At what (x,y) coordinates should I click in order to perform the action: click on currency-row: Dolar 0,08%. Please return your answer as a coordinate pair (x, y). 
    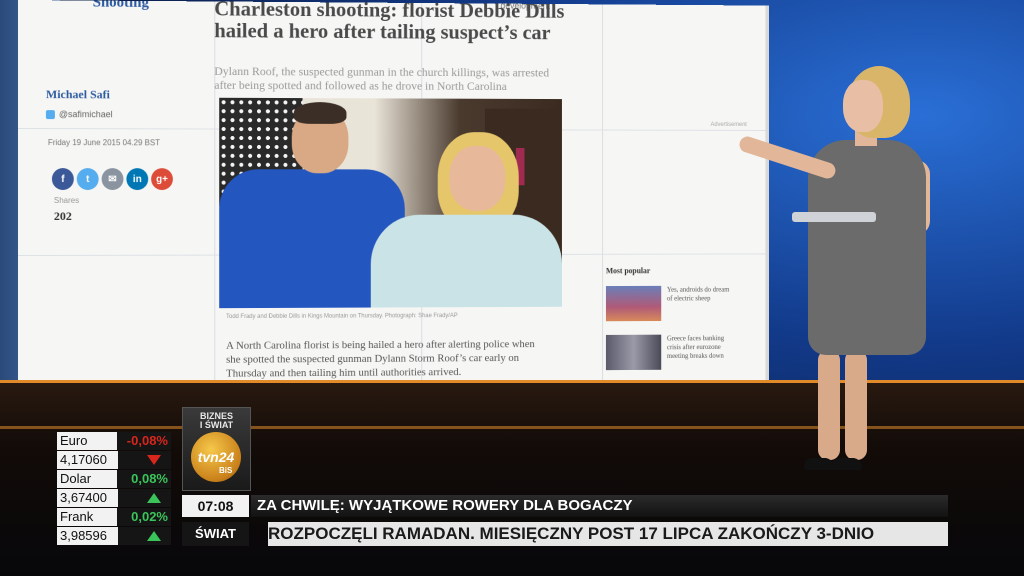
    Looking at the image, I should click on (114, 479).